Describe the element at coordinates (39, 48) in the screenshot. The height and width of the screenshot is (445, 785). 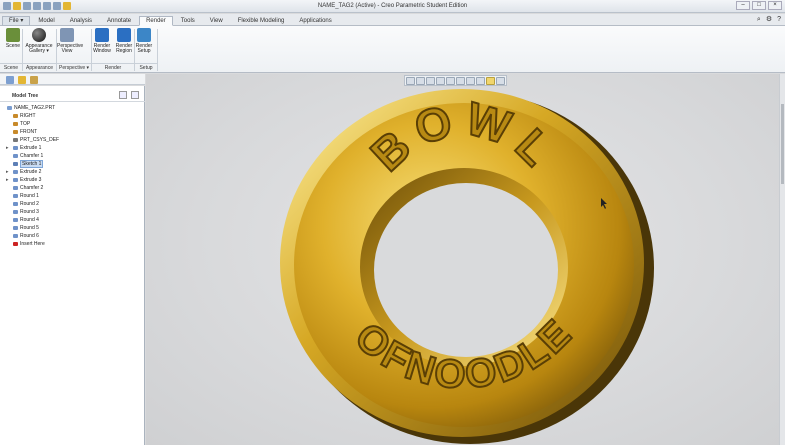
I see `ribbon-button-label: Appearance Gallery ▾` at that location.